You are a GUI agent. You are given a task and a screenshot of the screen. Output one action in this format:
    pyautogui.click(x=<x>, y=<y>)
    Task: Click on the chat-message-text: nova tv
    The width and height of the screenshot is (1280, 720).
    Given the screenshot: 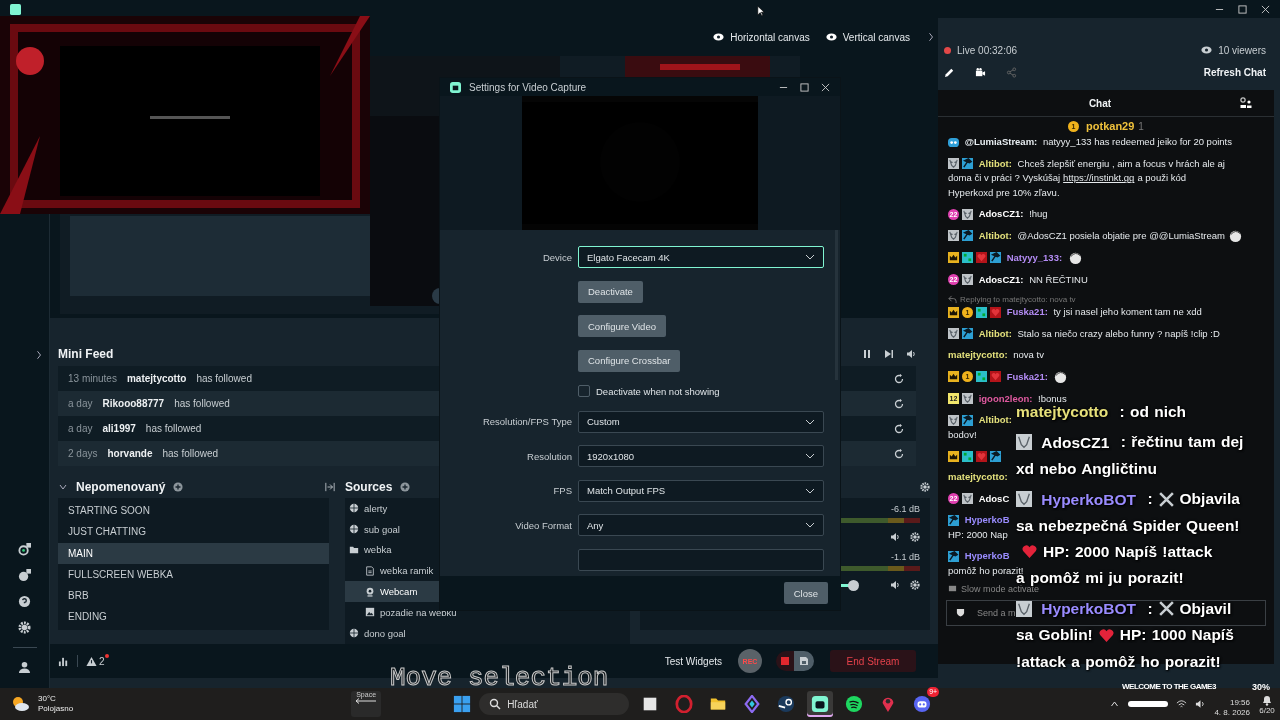 What is the action you would take?
    pyautogui.click(x=1028, y=355)
    